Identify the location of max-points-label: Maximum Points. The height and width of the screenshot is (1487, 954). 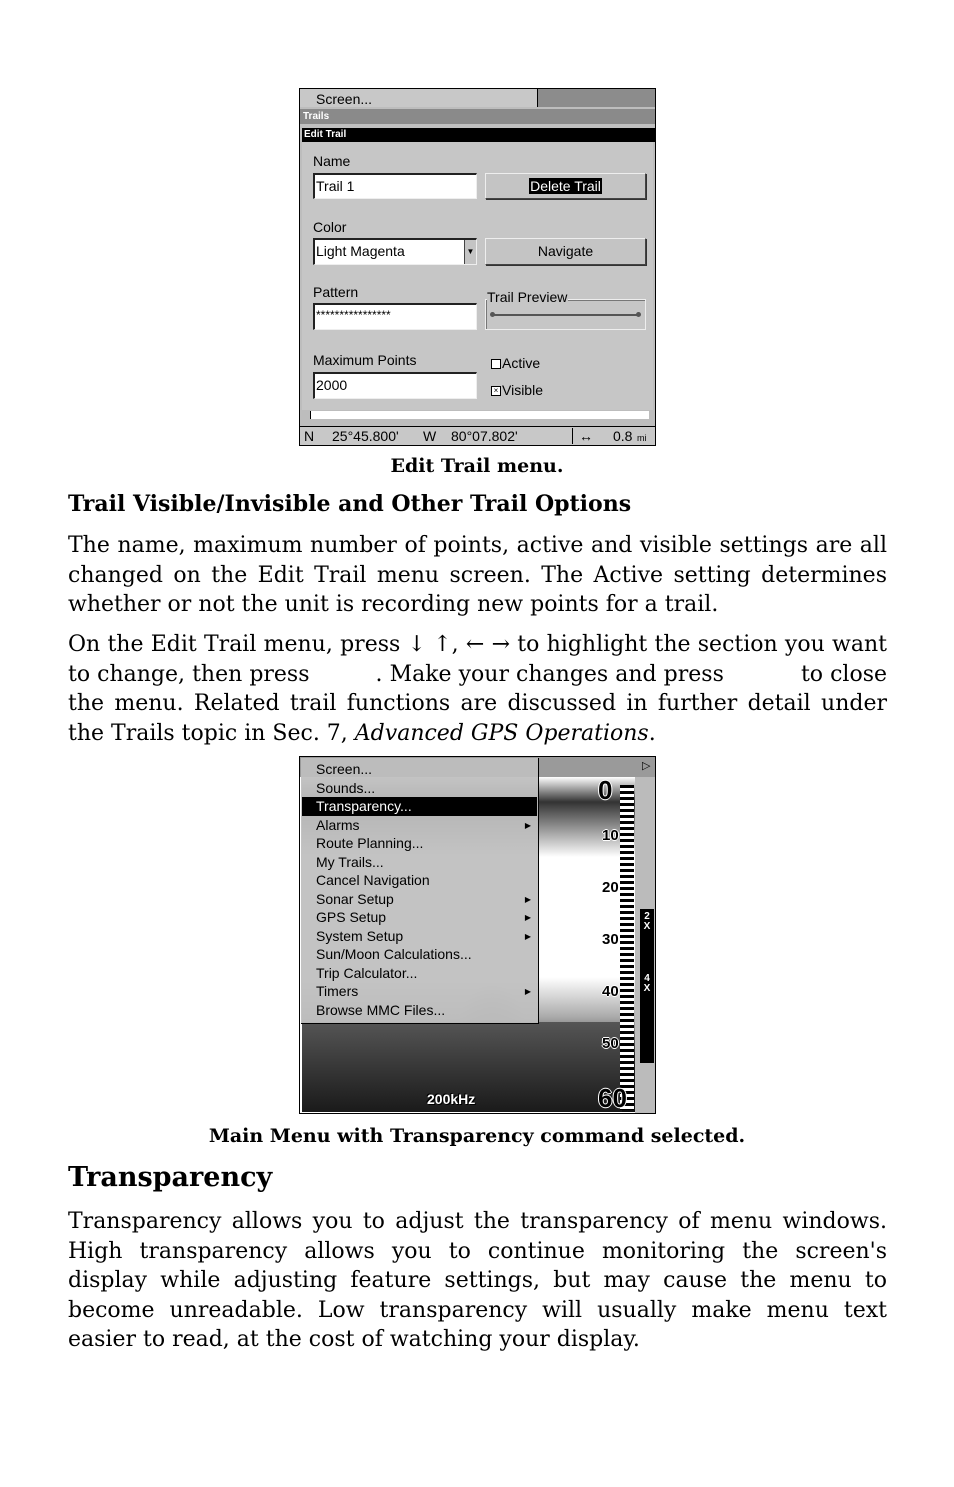
(365, 360).